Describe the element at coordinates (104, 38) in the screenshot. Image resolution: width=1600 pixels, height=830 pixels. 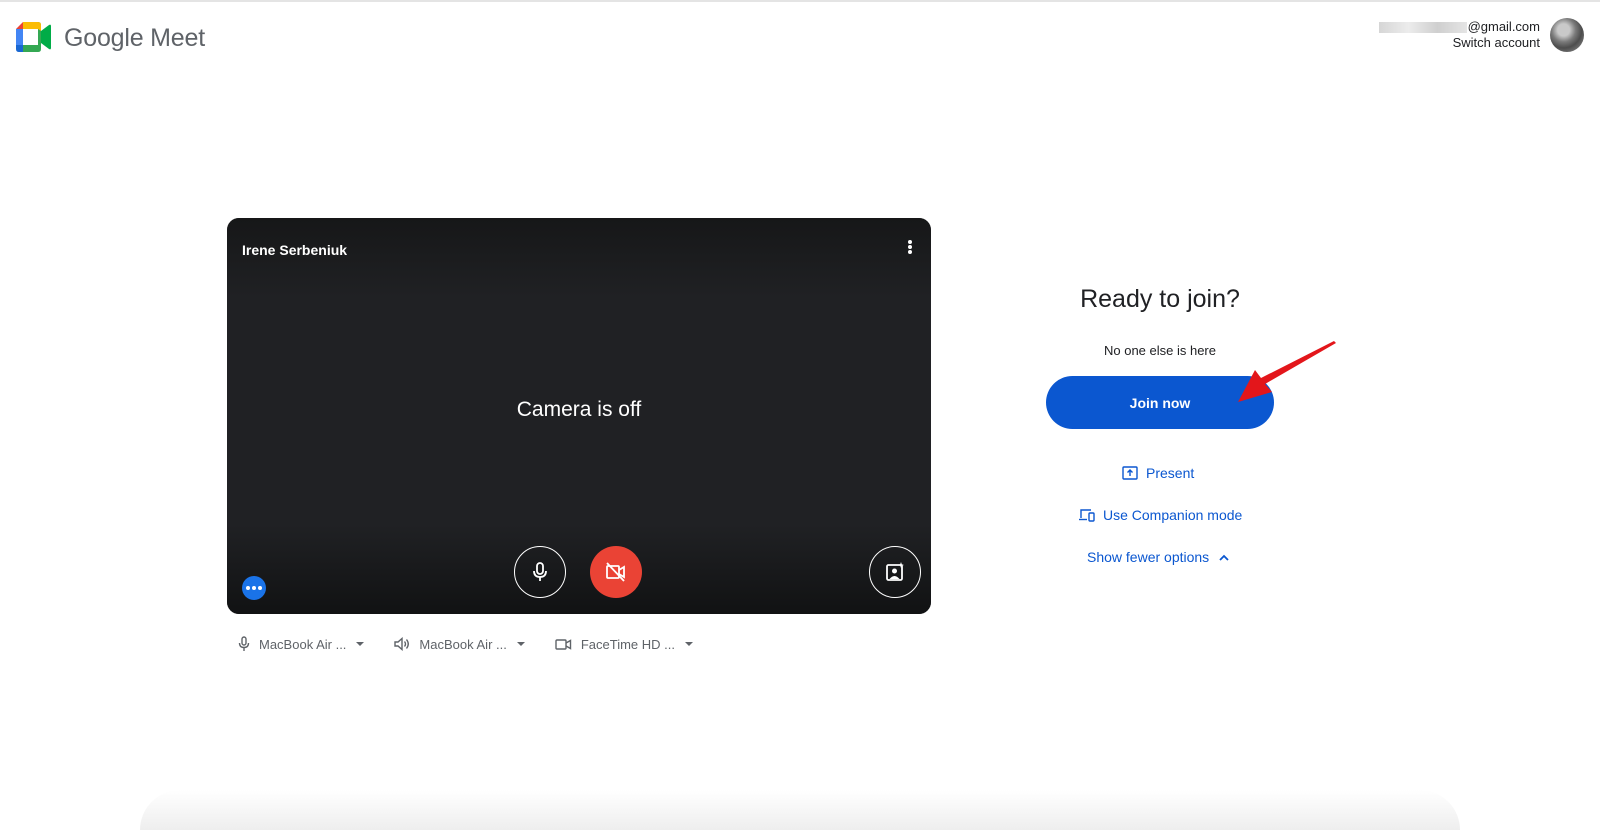
I see `brand-google: Google` at that location.